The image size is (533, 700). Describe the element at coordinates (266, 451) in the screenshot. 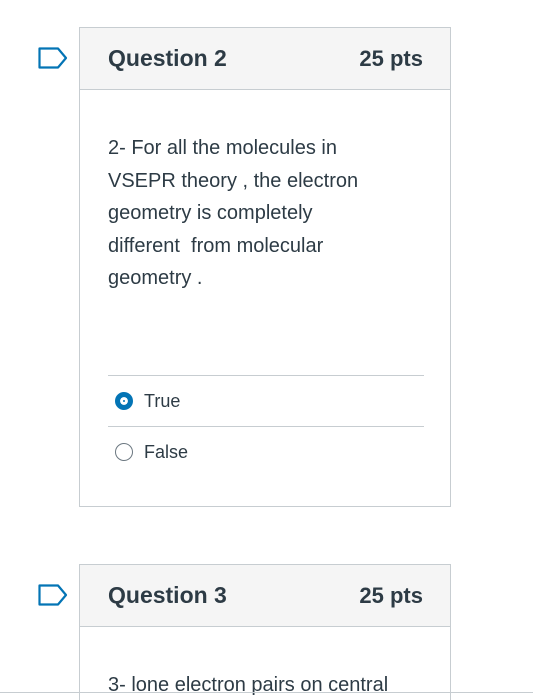

I see `answer-option-false: False` at that location.